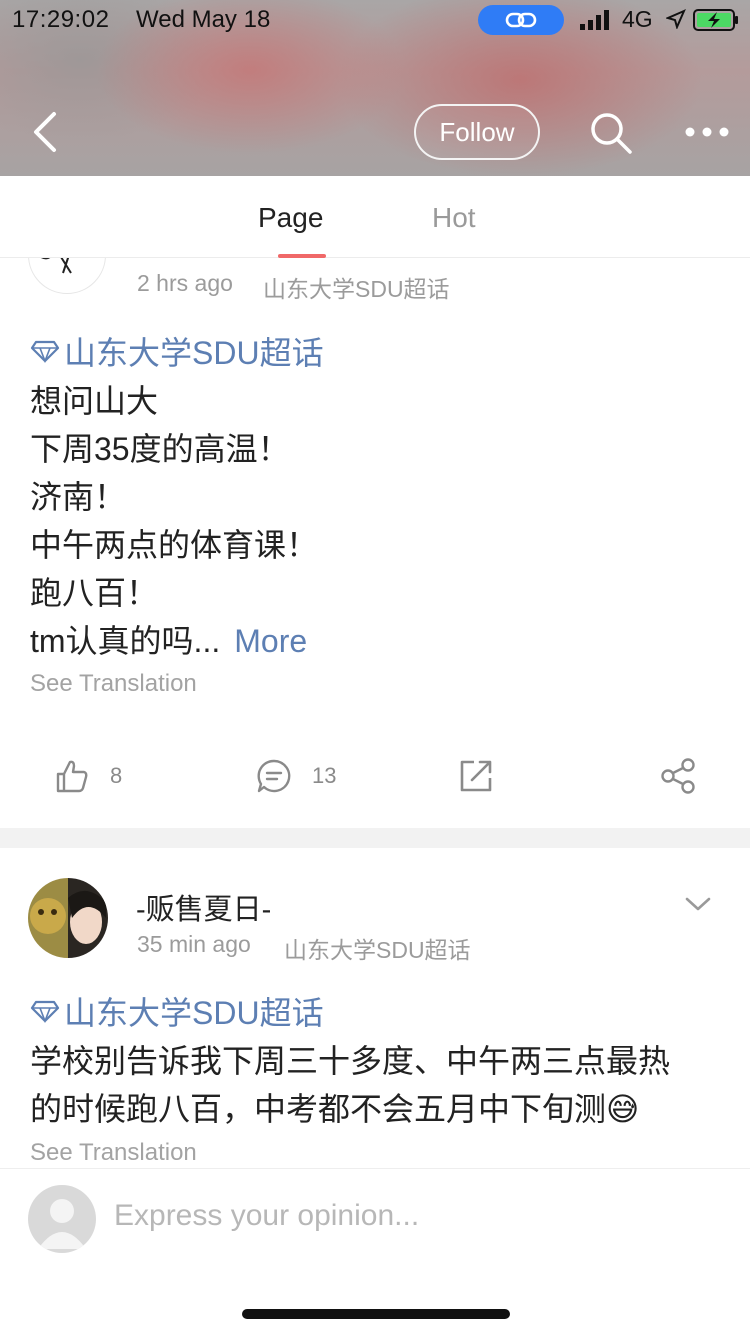 Image resolution: width=750 pixels, height=1334 pixels. I want to click on avatar, so click(68, 918).